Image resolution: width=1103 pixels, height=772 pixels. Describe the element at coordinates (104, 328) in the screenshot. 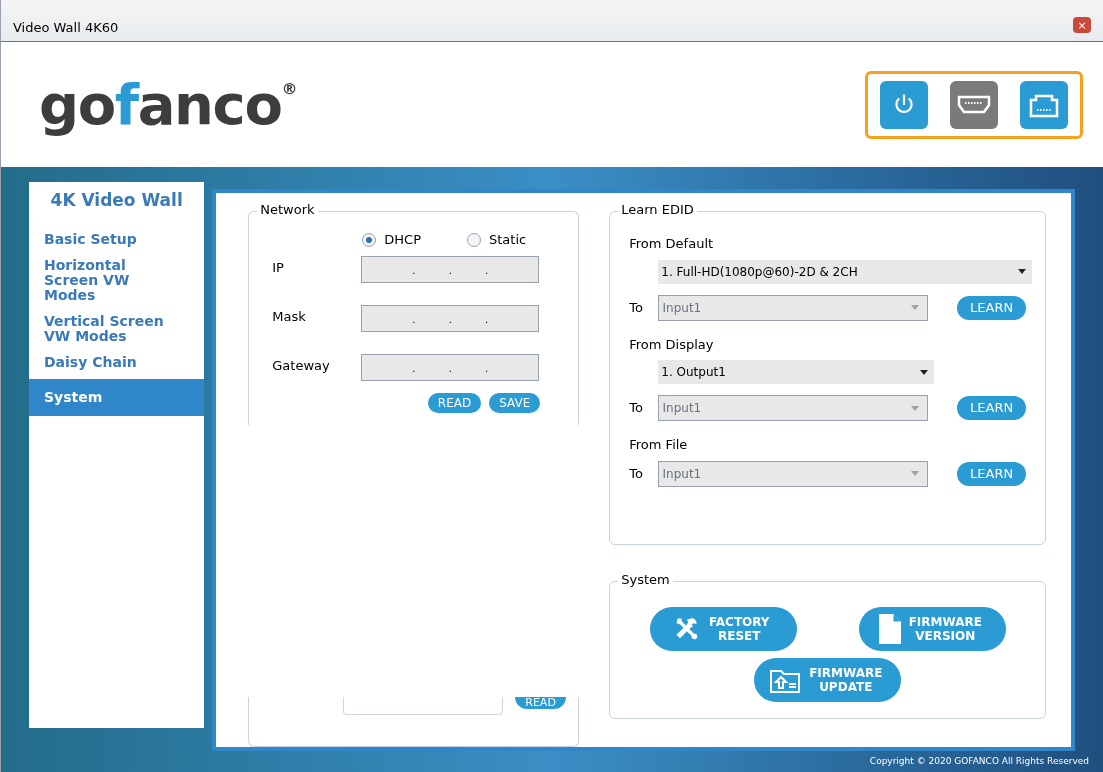

I see `sidebar-item: Vertical Screen VW Modes` at that location.